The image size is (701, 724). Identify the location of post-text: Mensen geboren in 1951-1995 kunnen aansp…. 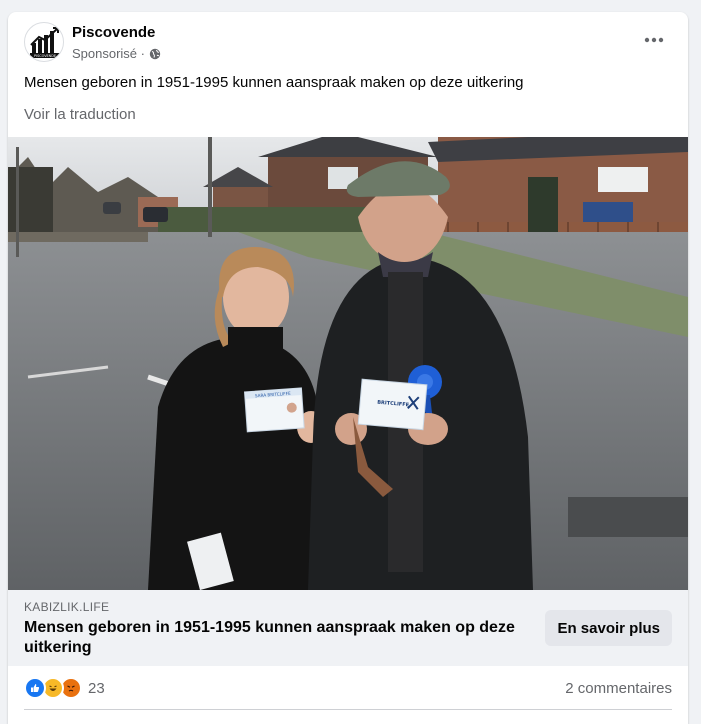
(274, 82).